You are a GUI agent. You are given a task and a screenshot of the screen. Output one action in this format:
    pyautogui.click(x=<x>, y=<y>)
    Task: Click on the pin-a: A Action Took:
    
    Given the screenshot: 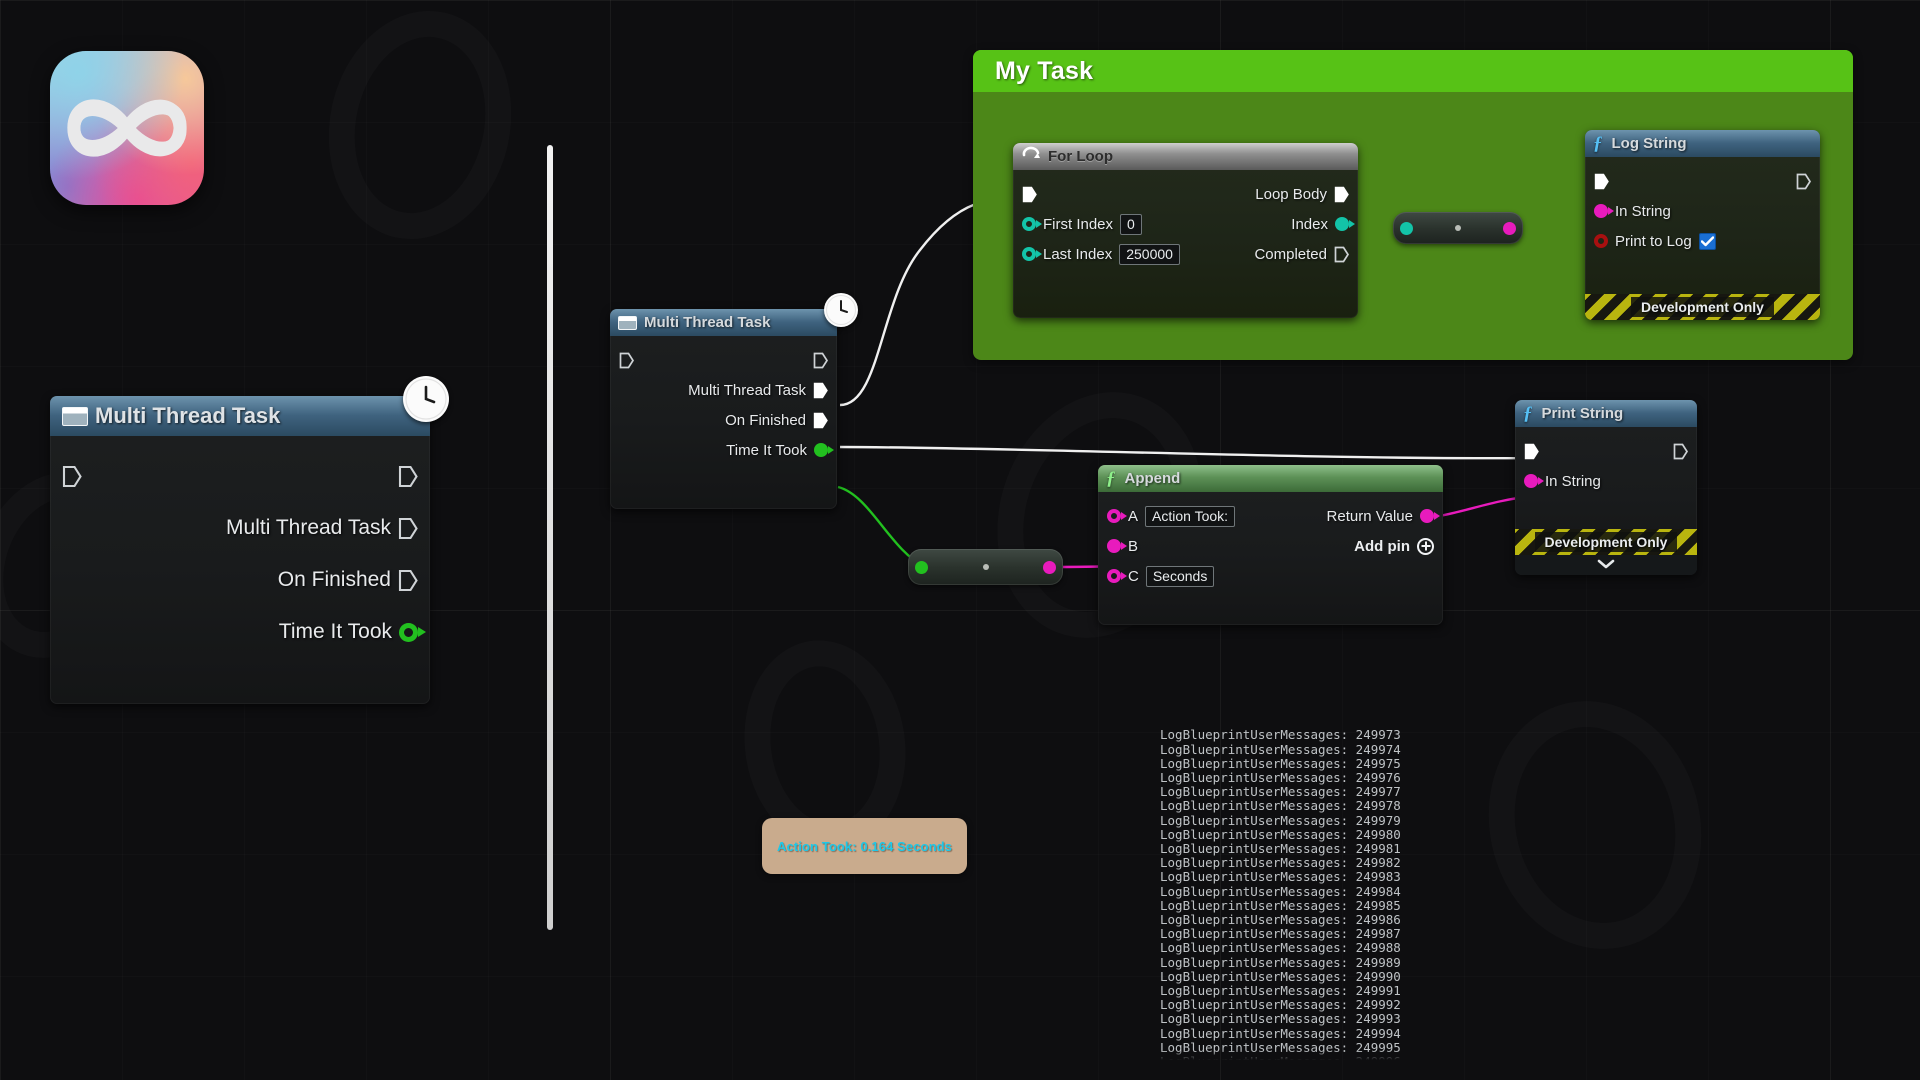 What is the action you would take?
    pyautogui.click(x=1171, y=516)
    